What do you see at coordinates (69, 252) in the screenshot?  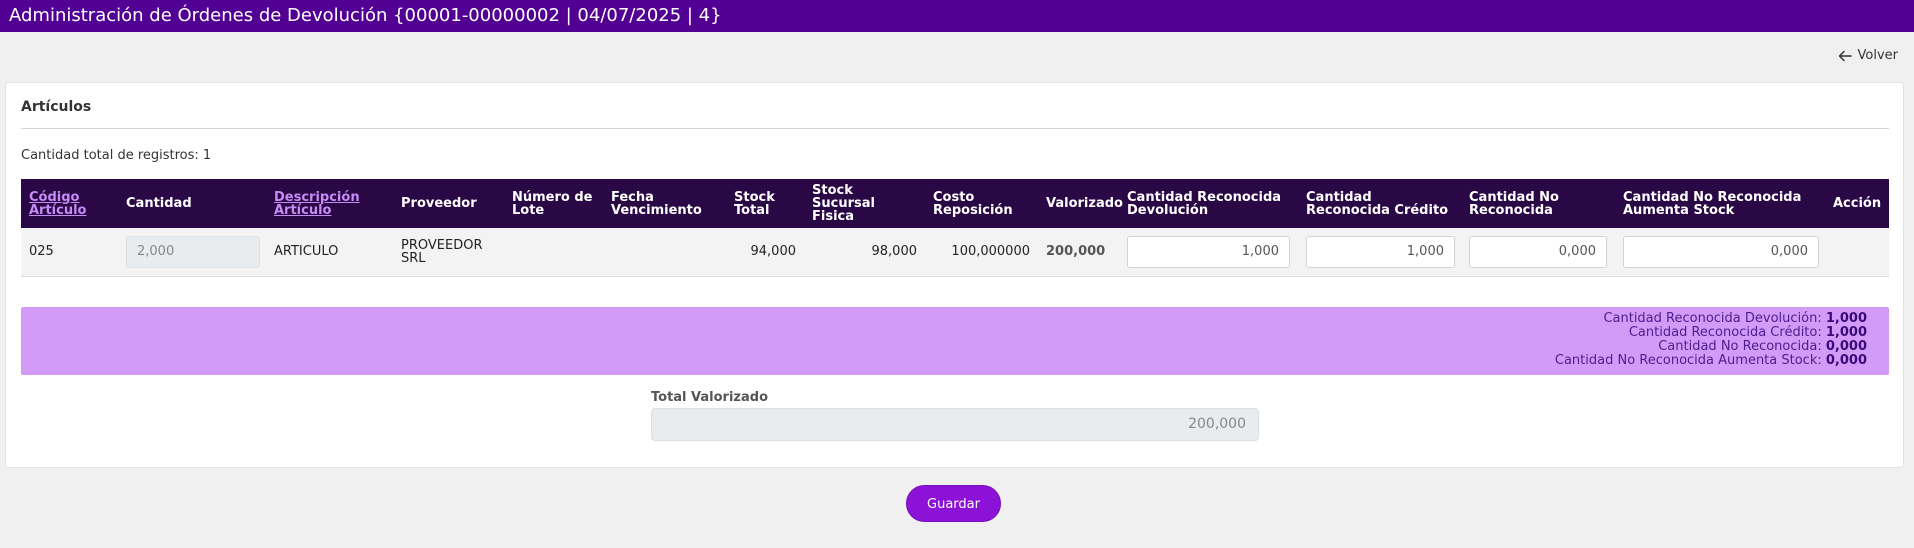 I see `cell-codigo: 025` at bounding box center [69, 252].